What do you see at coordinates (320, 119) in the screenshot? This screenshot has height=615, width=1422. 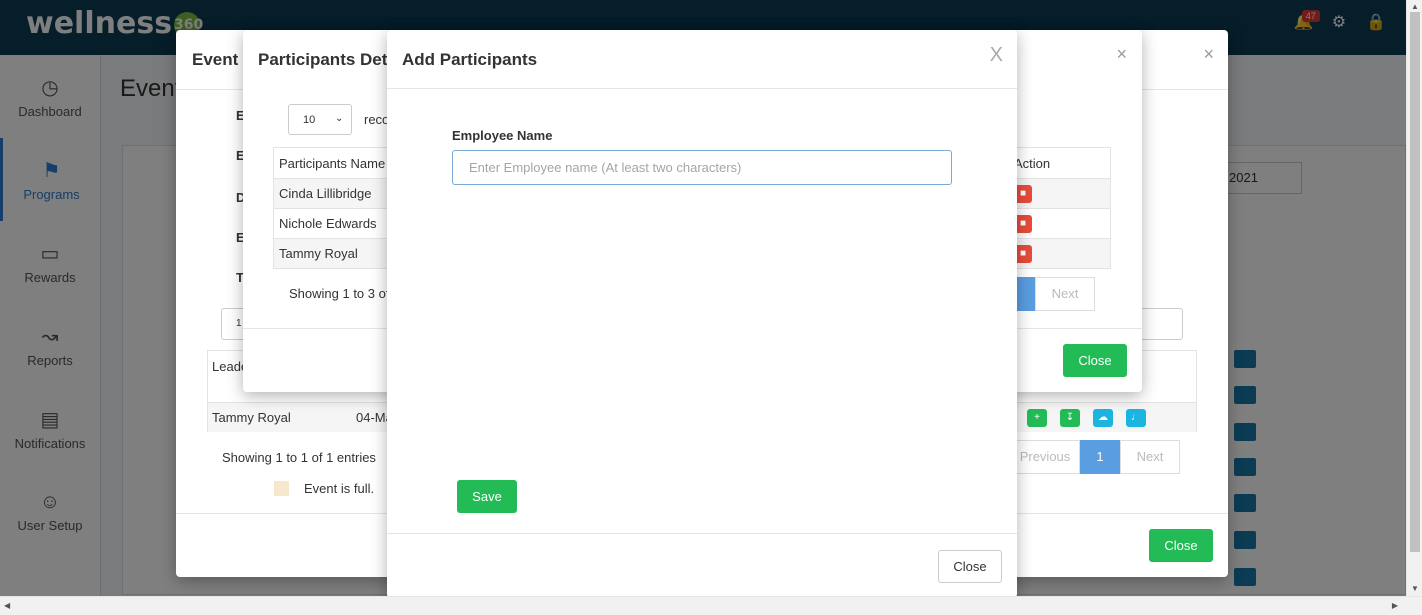 I see `page-size-select: 10 ⌄` at bounding box center [320, 119].